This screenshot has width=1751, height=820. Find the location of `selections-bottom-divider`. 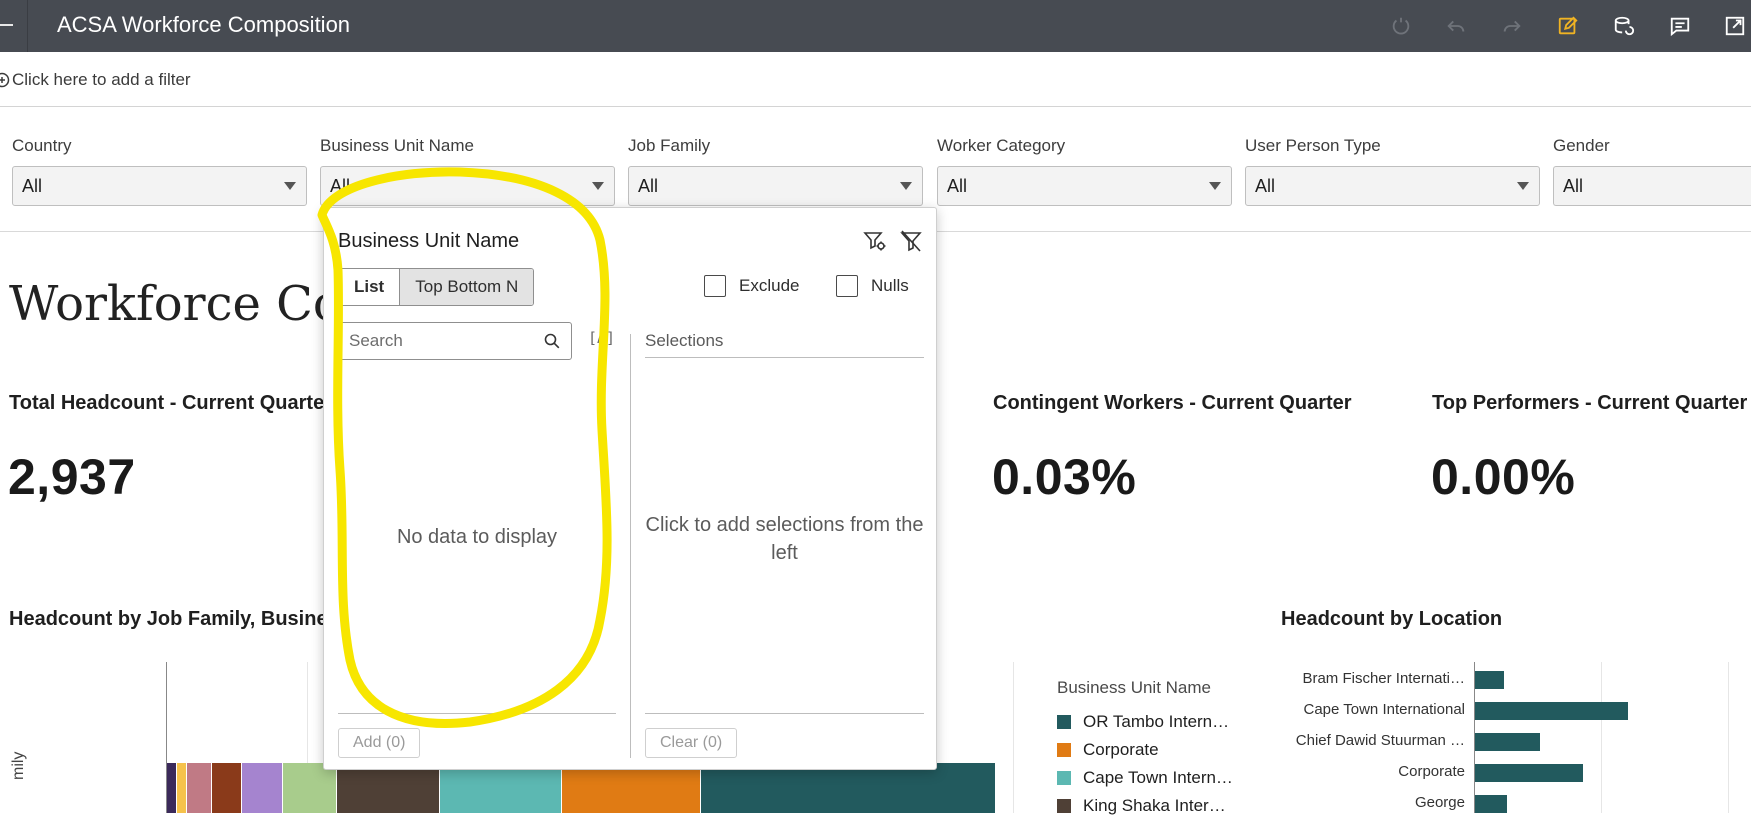

selections-bottom-divider is located at coordinates (784, 713).